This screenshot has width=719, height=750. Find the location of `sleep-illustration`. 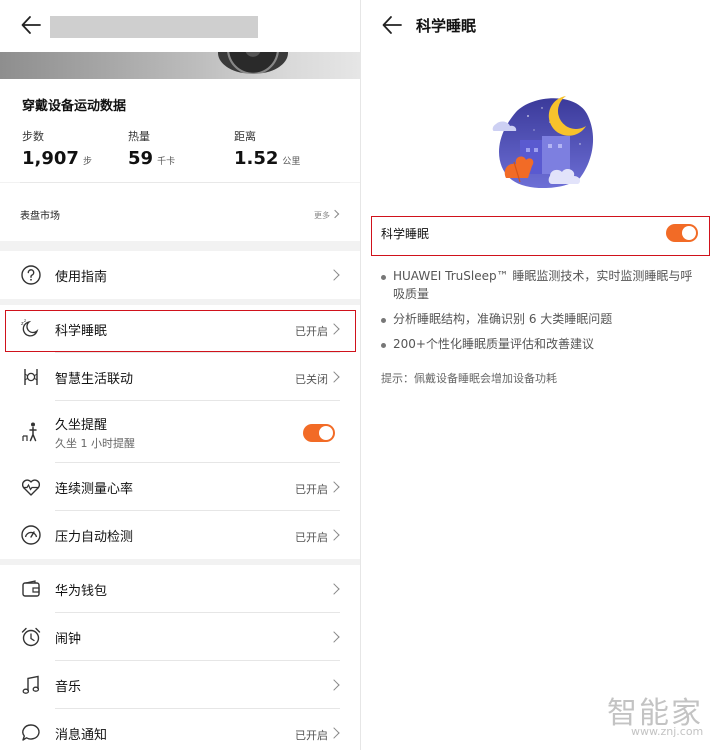

sleep-illustration is located at coordinates (543, 142).